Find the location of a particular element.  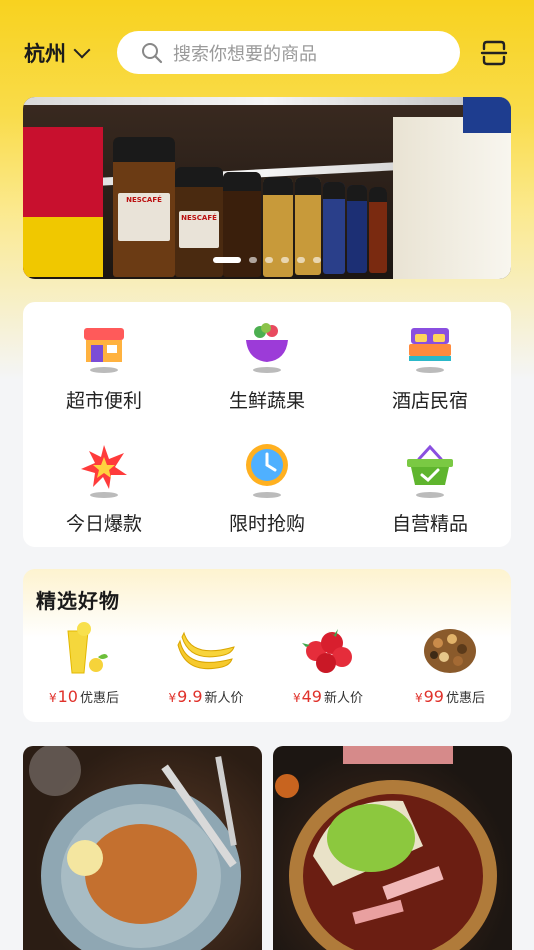

search-bar: 搜索你想要的商品 is located at coordinates (288, 52).